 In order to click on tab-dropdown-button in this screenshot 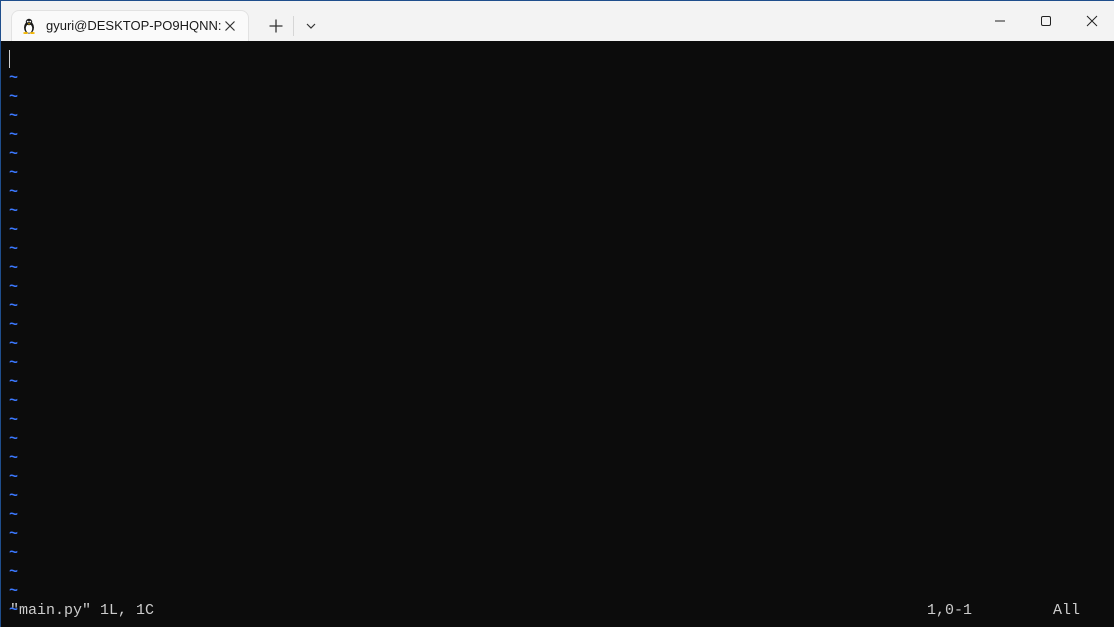, I will do `click(311, 26)`.